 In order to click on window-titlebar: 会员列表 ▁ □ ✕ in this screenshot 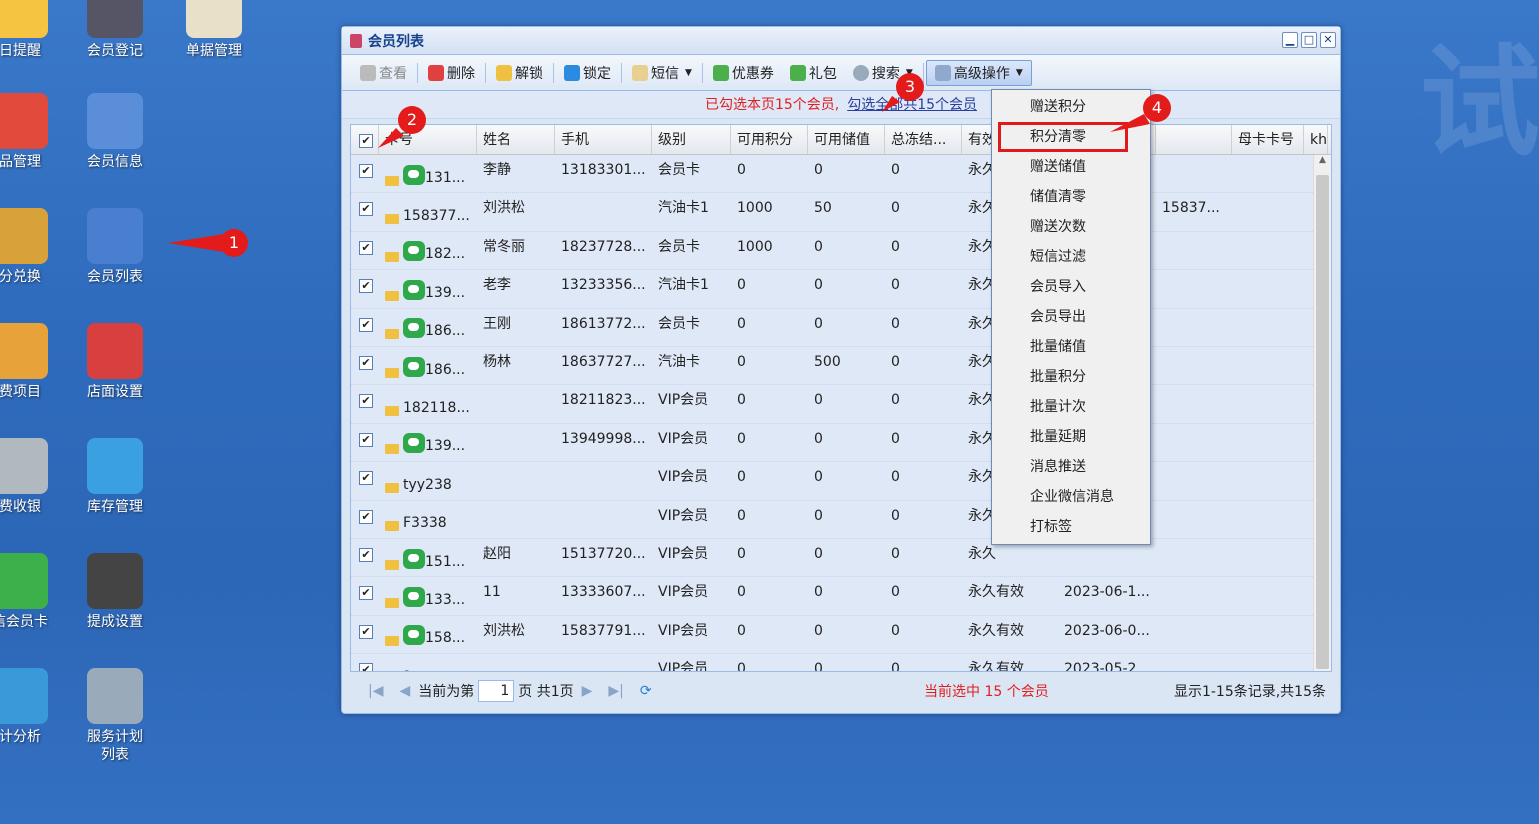, I will do `click(841, 41)`.